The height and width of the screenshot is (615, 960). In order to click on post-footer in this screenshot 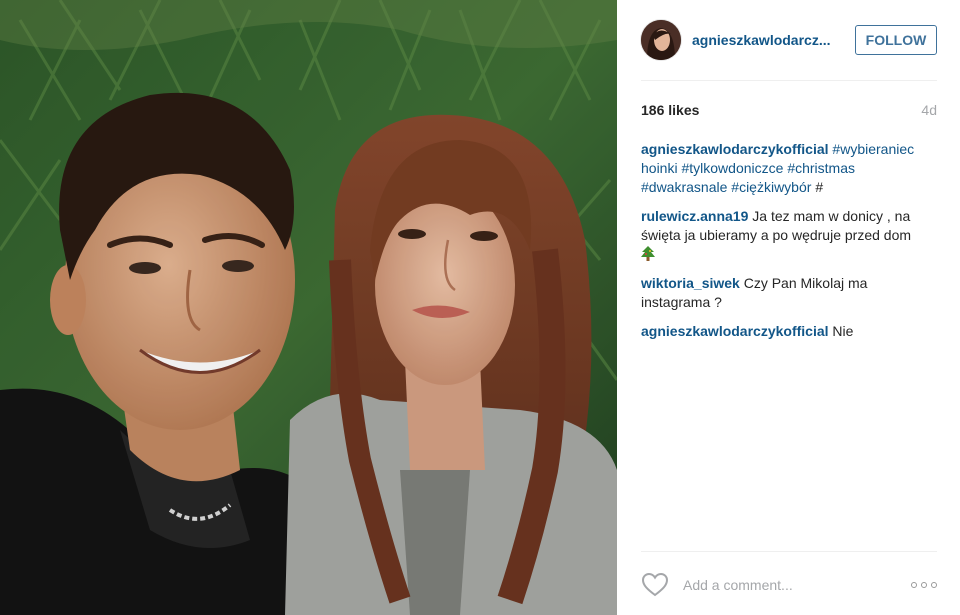, I will do `click(789, 585)`.